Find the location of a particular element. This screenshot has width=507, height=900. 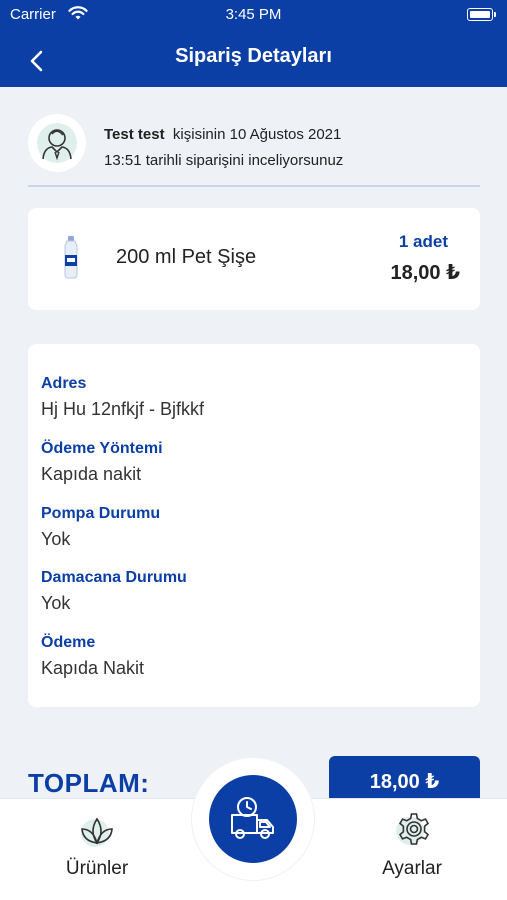

payment-value: Kapıda Nakit is located at coordinates (93, 668).